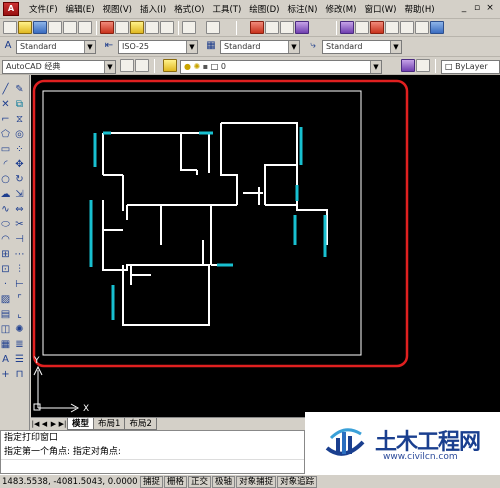 The image size is (500, 488). What do you see at coordinates (5, 240) in the screenshot?
I see `ellipse-arc-icon: ◠` at bounding box center [5, 240].